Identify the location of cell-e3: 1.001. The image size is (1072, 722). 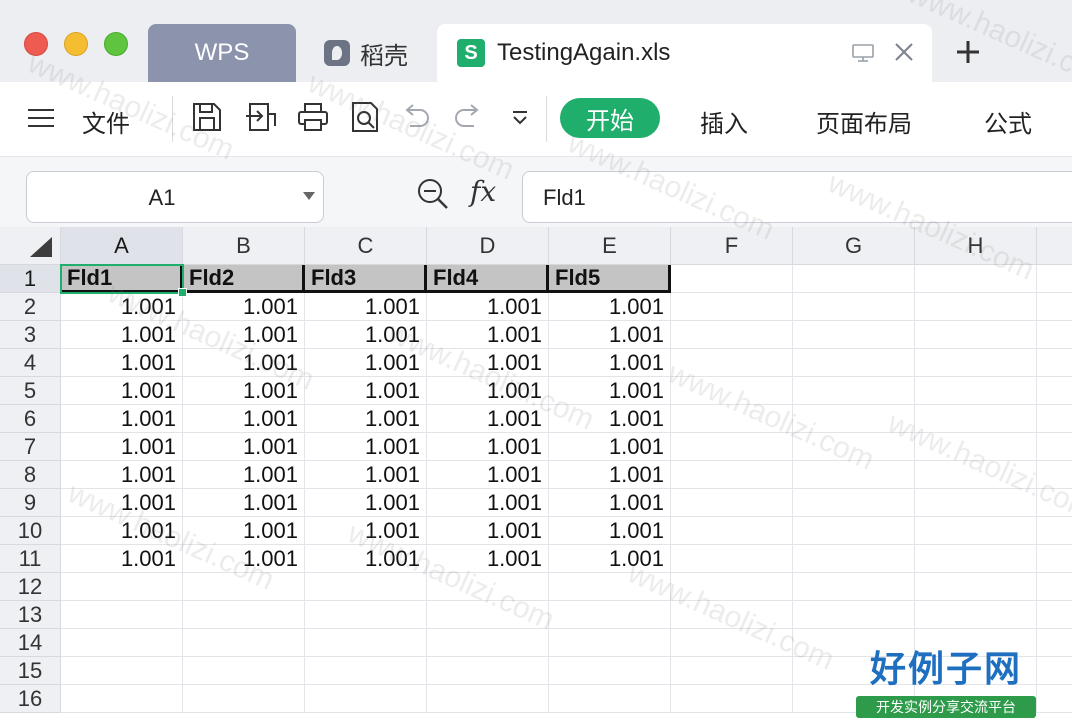
(610, 335).